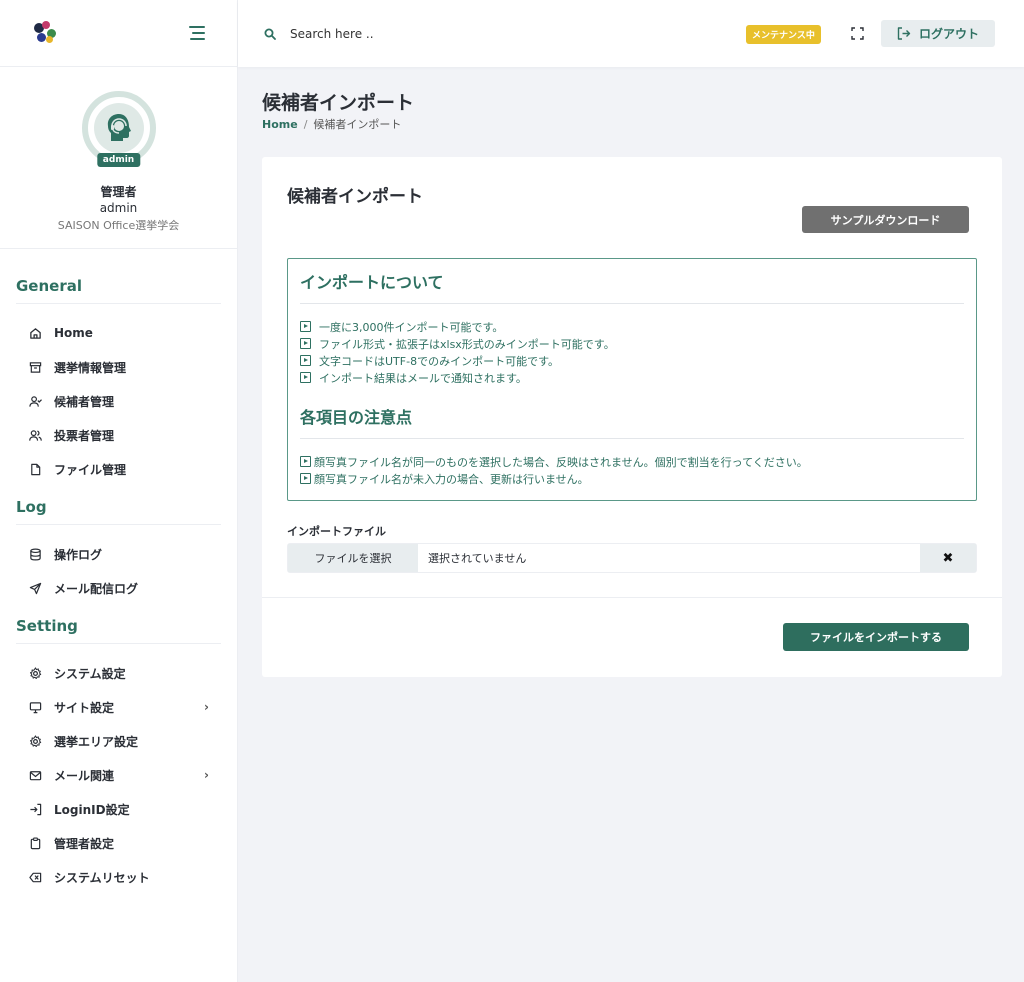  What do you see at coordinates (118, 33) in the screenshot?
I see `logo-bar` at bounding box center [118, 33].